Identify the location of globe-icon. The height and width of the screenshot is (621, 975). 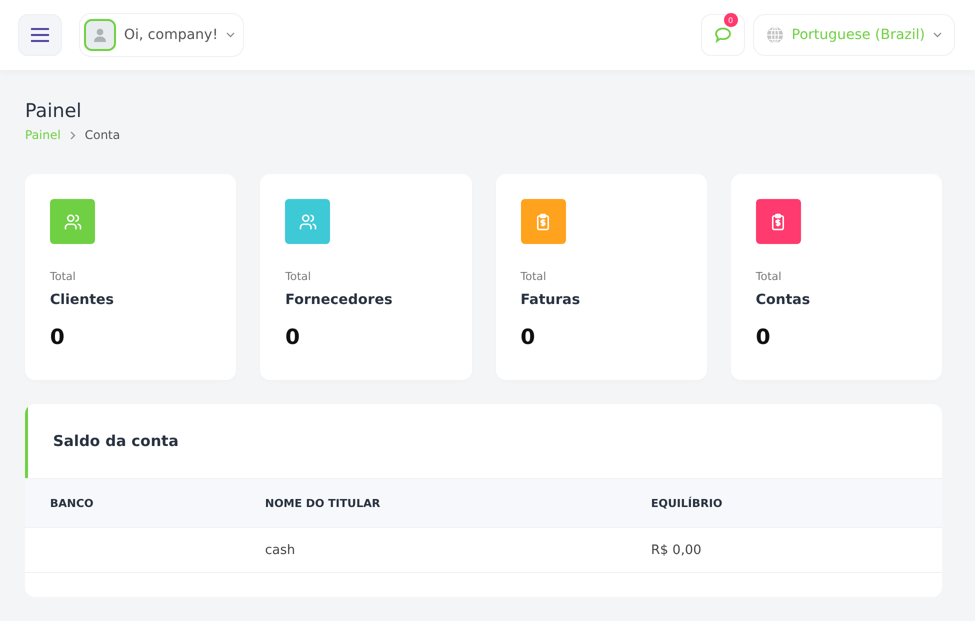
(775, 35).